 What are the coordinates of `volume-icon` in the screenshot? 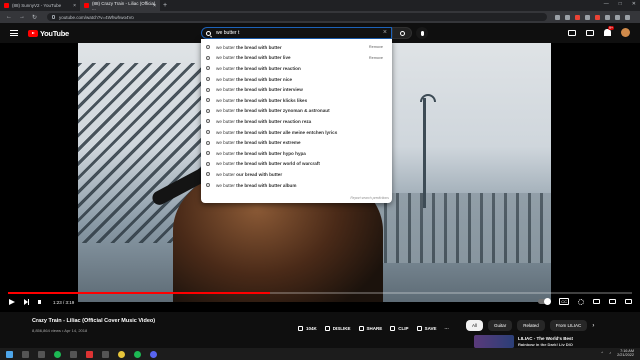 It's located at (41, 302).